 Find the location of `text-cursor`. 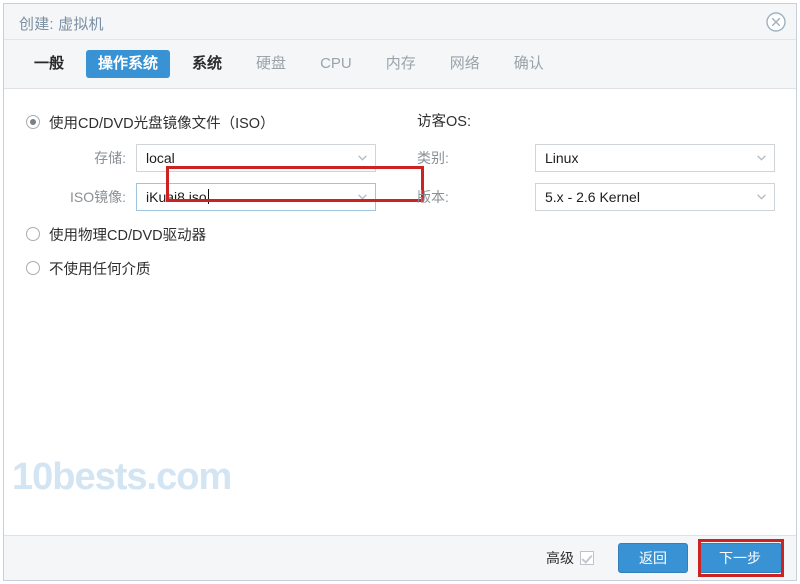

text-cursor is located at coordinates (208, 196).